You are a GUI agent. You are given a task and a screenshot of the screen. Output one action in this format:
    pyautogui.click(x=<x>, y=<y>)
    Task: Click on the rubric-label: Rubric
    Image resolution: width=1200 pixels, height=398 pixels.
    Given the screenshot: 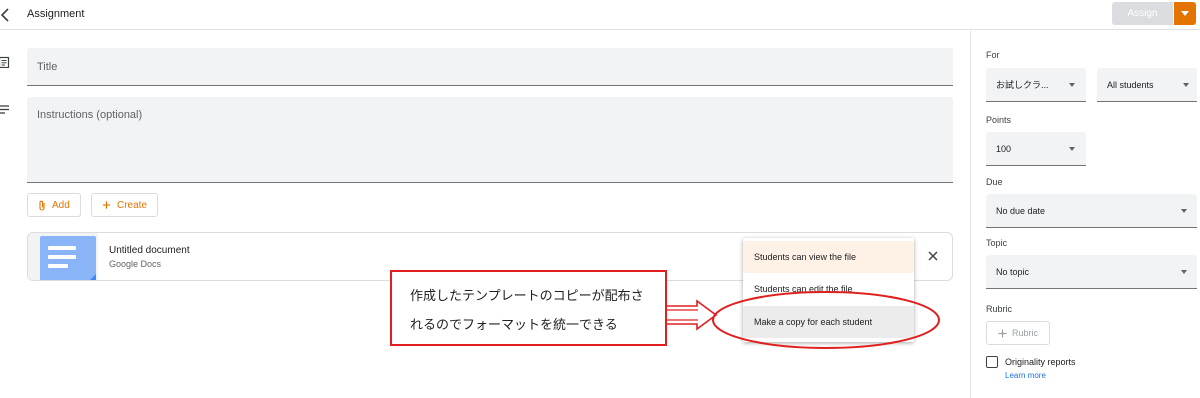 What is the action you would take?
    pyautogui.click(x=999, y=309)
    